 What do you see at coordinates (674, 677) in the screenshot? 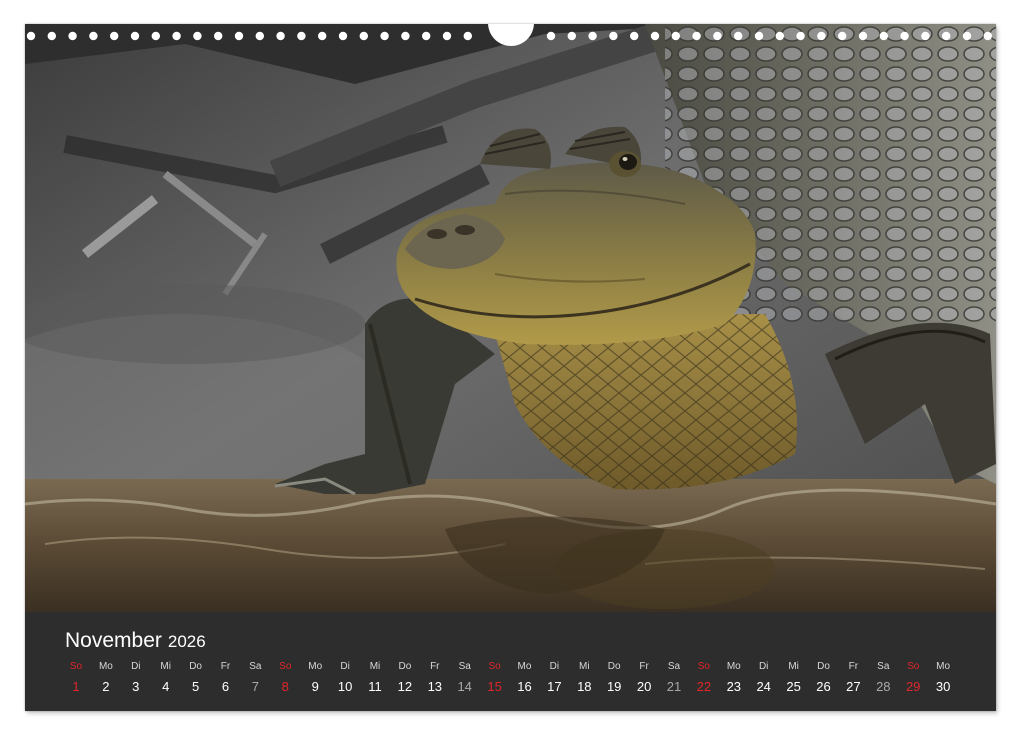
I see `day-cell: Sa 21` at bounding box center [674, 677].